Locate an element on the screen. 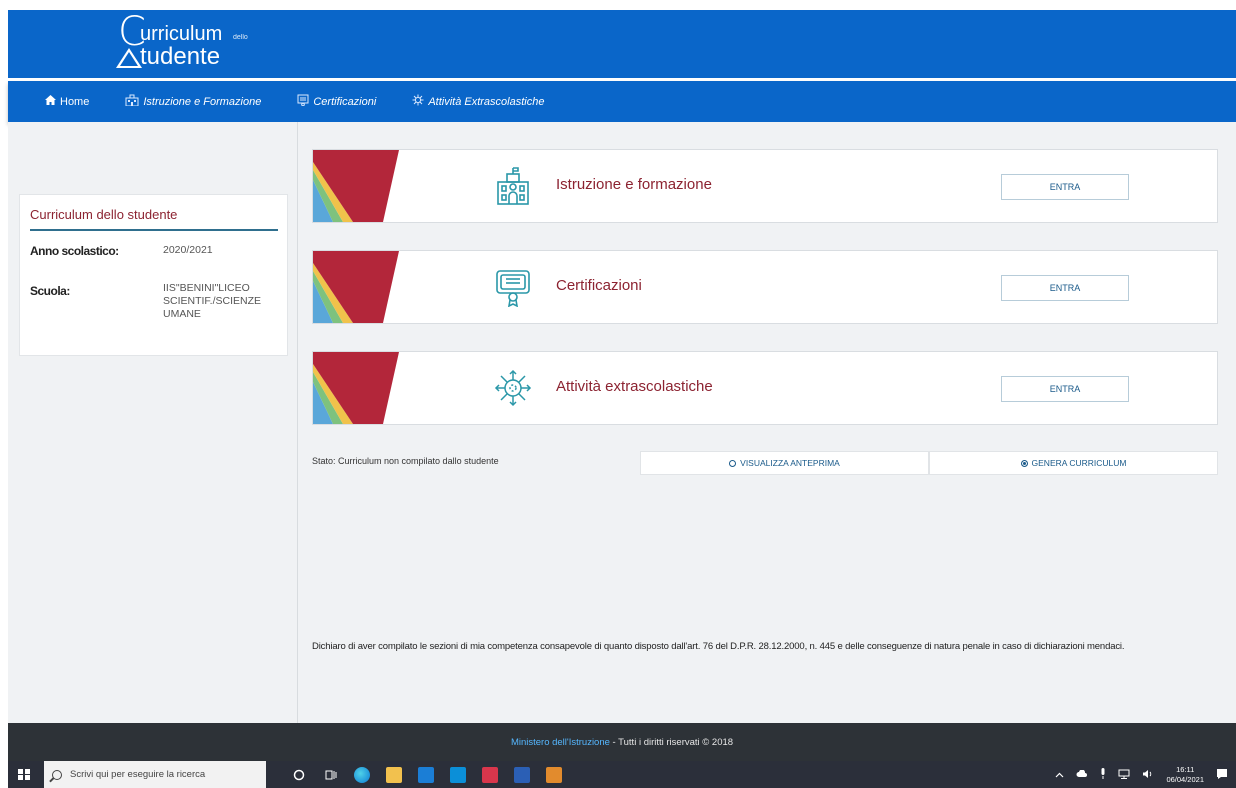 This screenshot has width=1236, height=788. section-card-attivita: Attività extrascolastiche ENTRA is located at coordinates (765, 388).